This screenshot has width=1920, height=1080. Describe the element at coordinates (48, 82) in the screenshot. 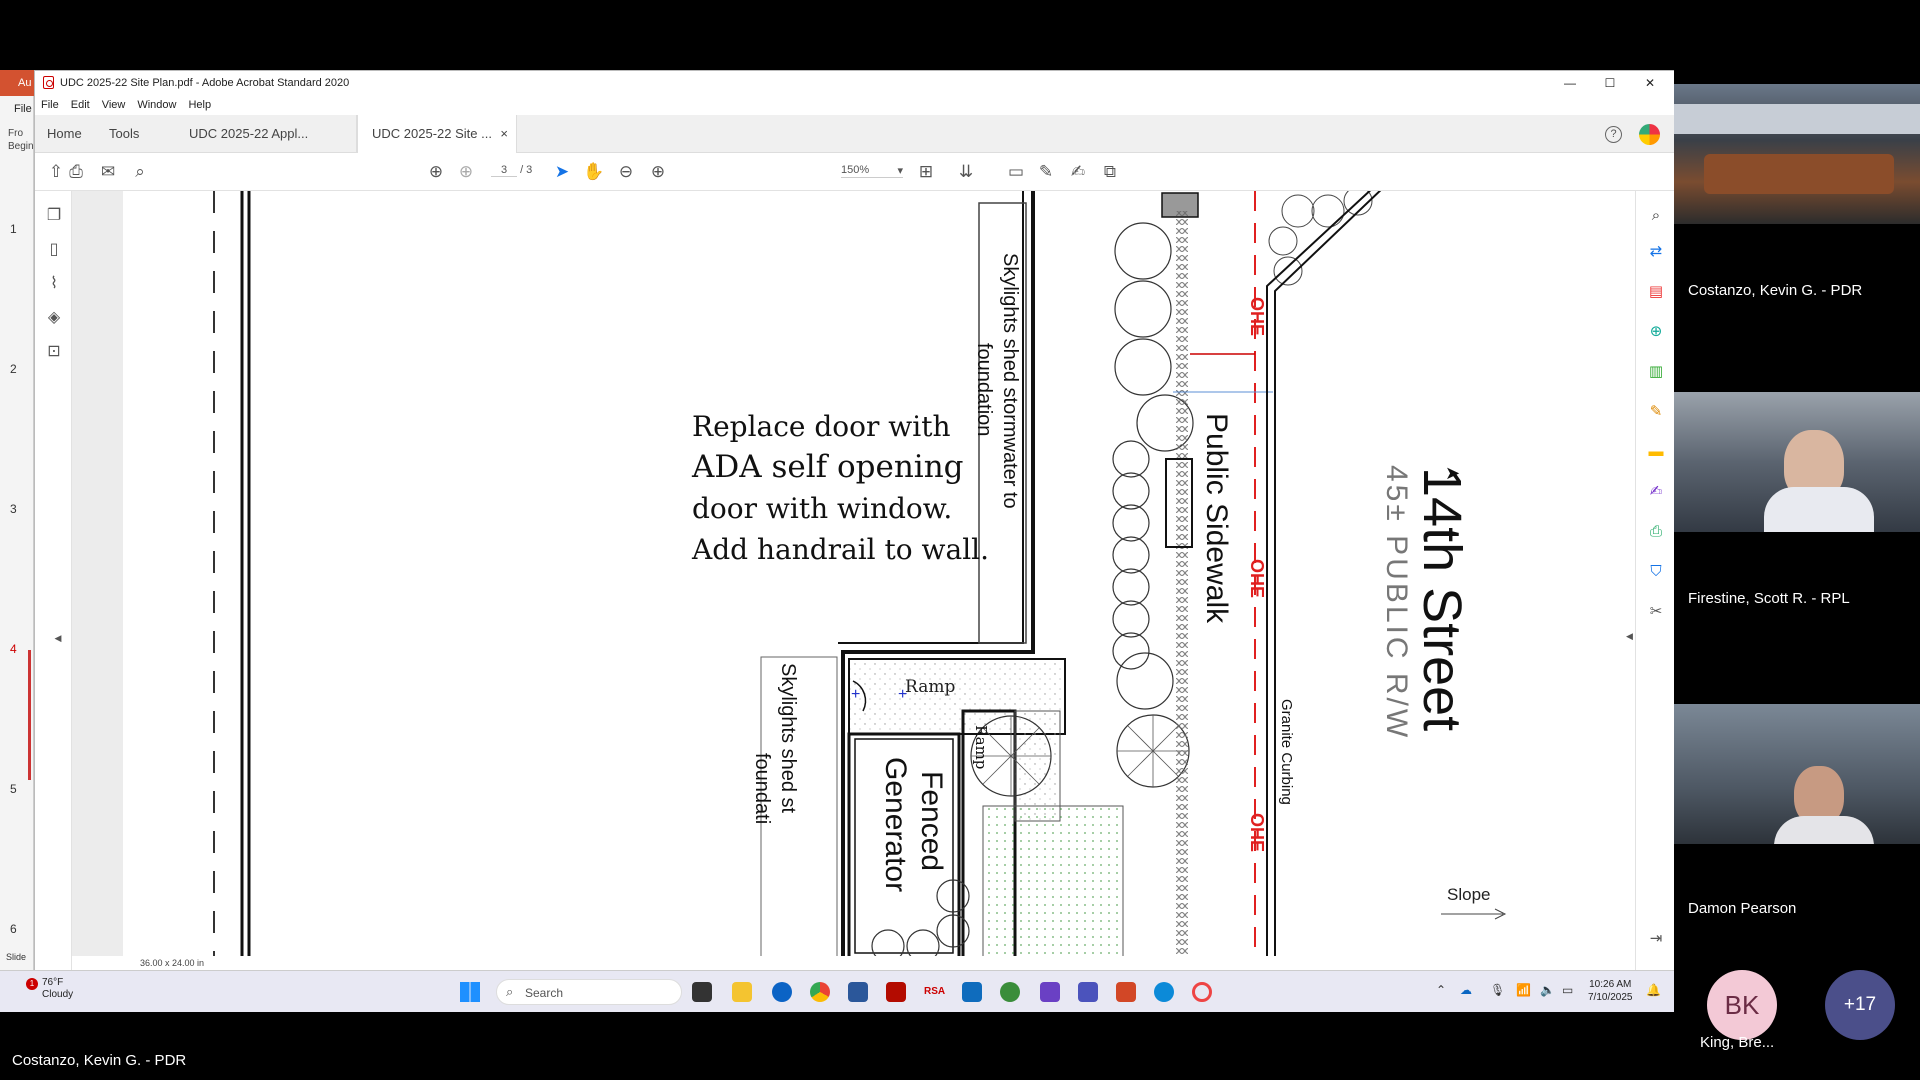

I see `pdf-icon` at that location.